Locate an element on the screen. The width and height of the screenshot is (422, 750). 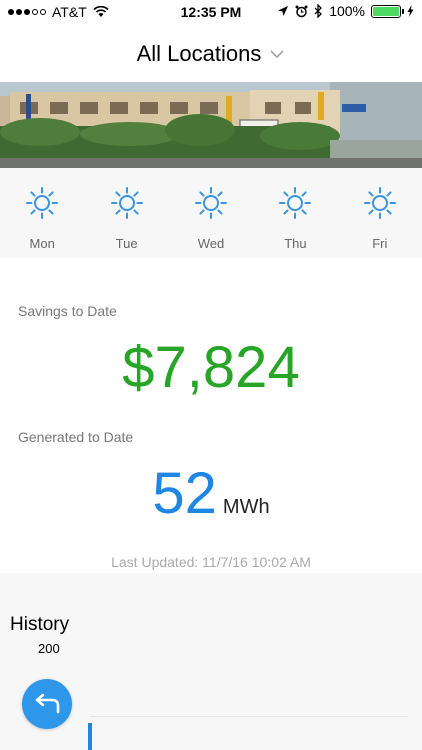
weather-forecast: Mon Tue Wed Thu Fri is located at coordinates (211, 213).